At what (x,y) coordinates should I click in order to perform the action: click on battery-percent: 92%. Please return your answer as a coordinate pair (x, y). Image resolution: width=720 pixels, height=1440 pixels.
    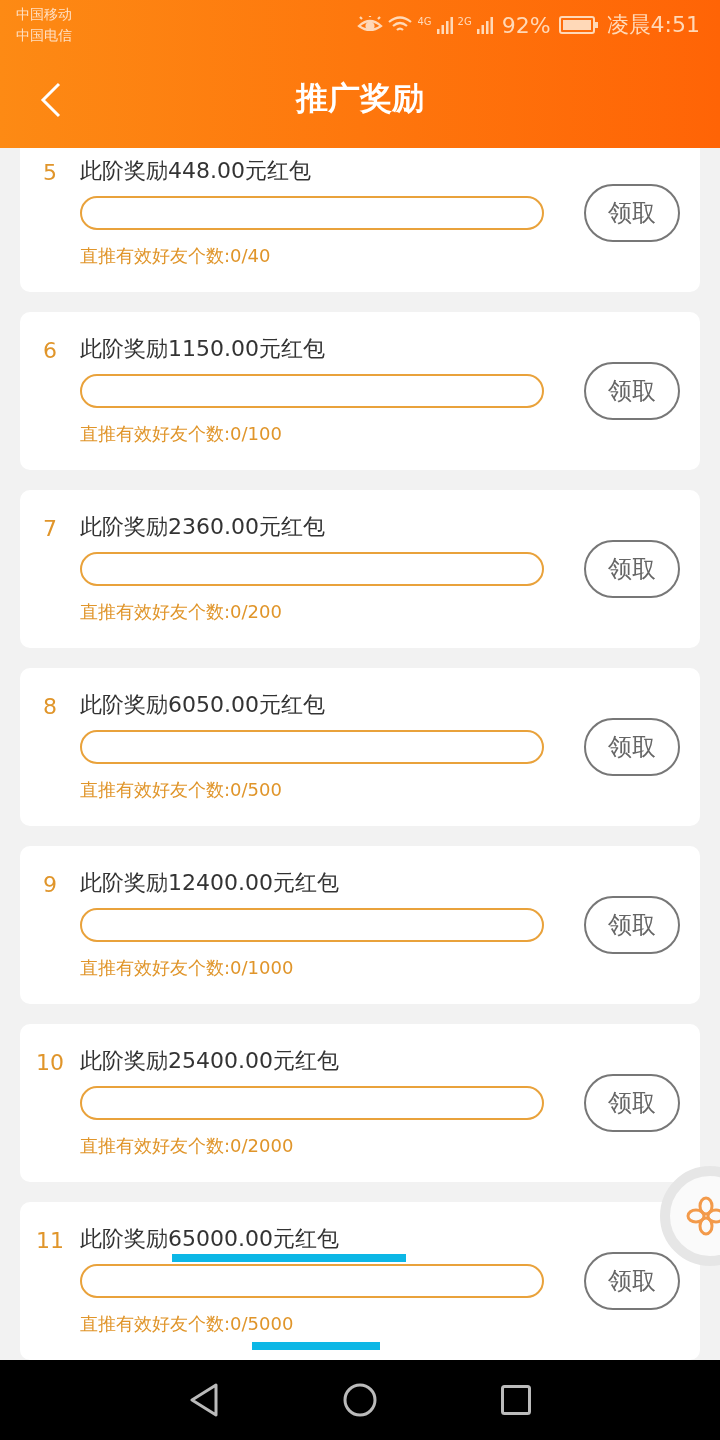
    Looking at the image, I should click on (526, 25).